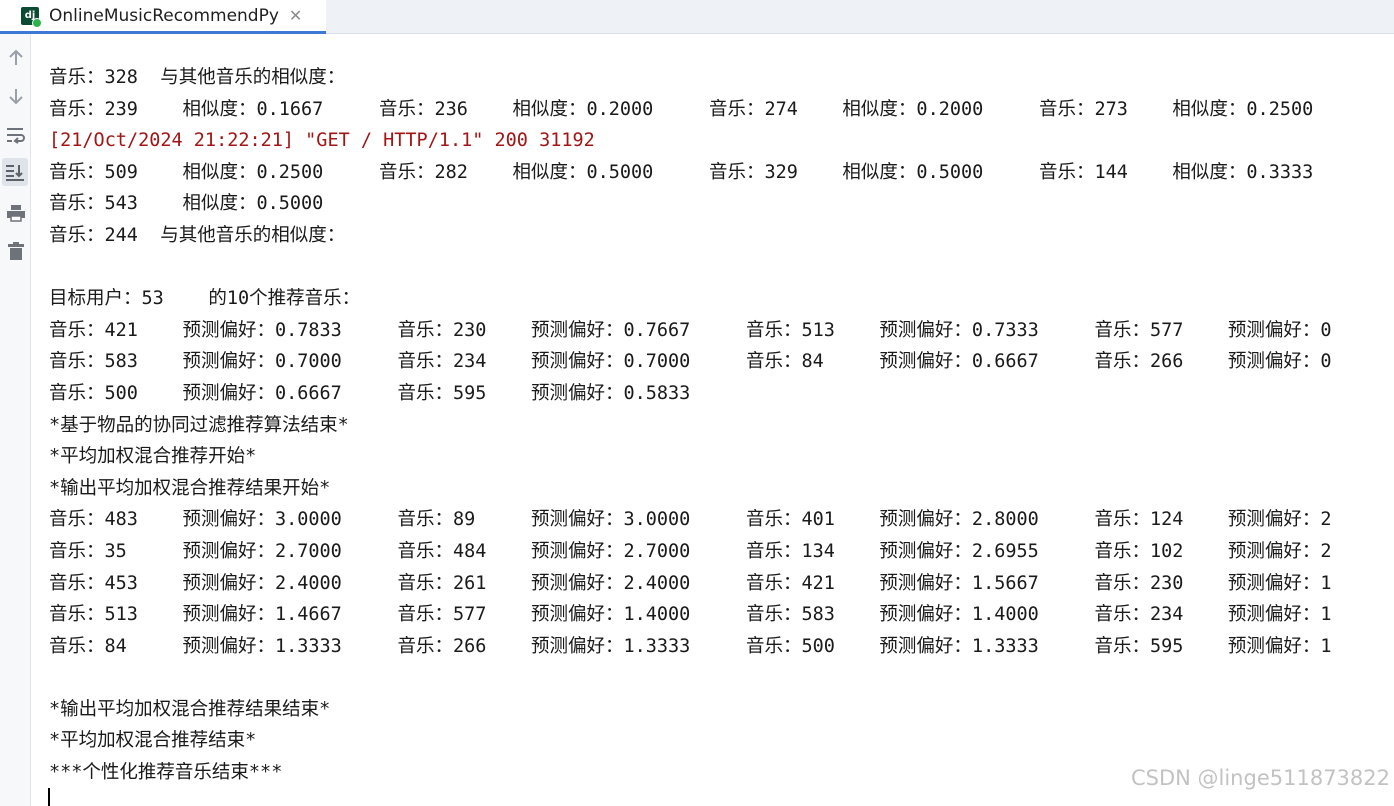  I want to click on console-line: *平均加权混合推荐开始*, so click(153, 457).